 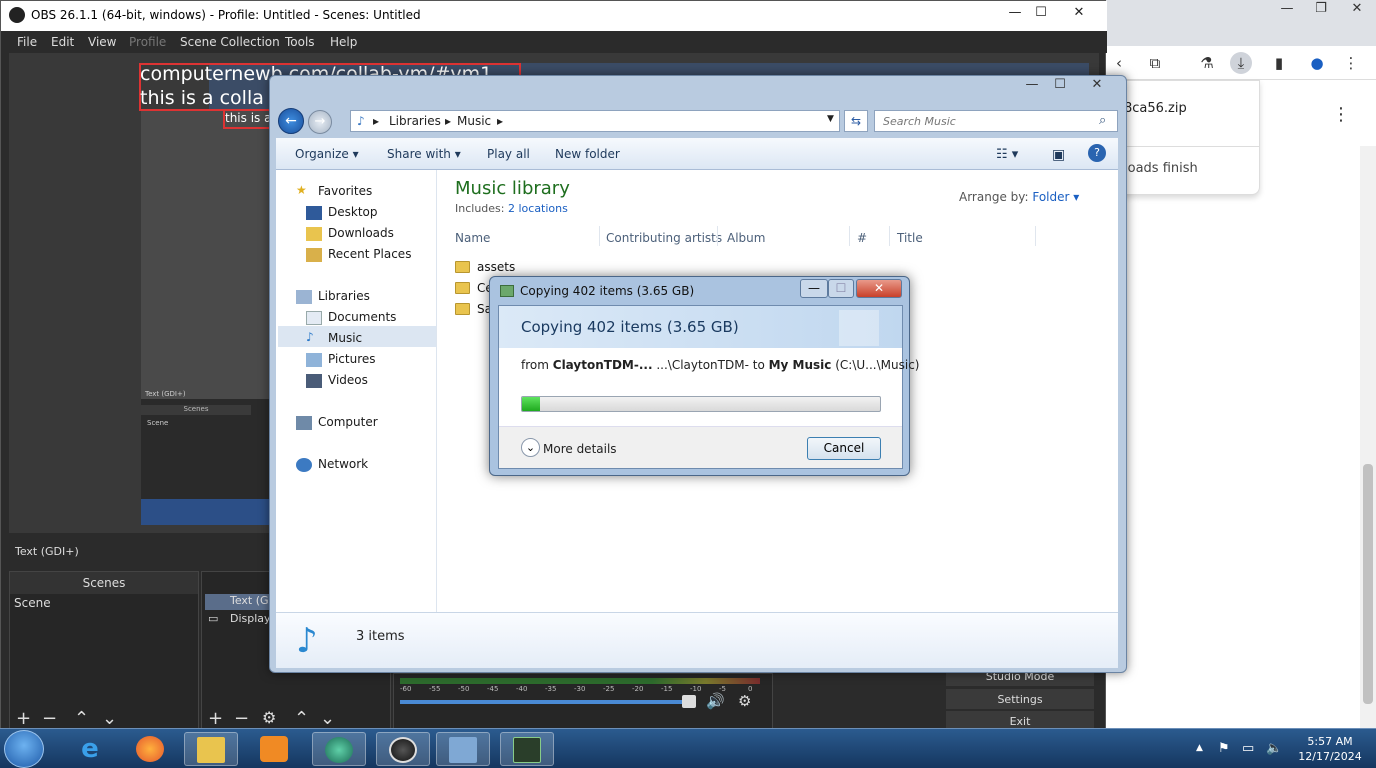 I want to click on task-manager-icon, so click(x=527, y=749).